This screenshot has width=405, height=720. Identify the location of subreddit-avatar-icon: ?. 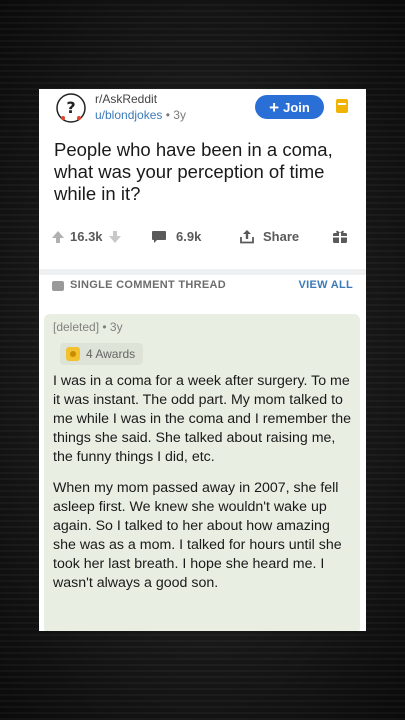
(71, 108).